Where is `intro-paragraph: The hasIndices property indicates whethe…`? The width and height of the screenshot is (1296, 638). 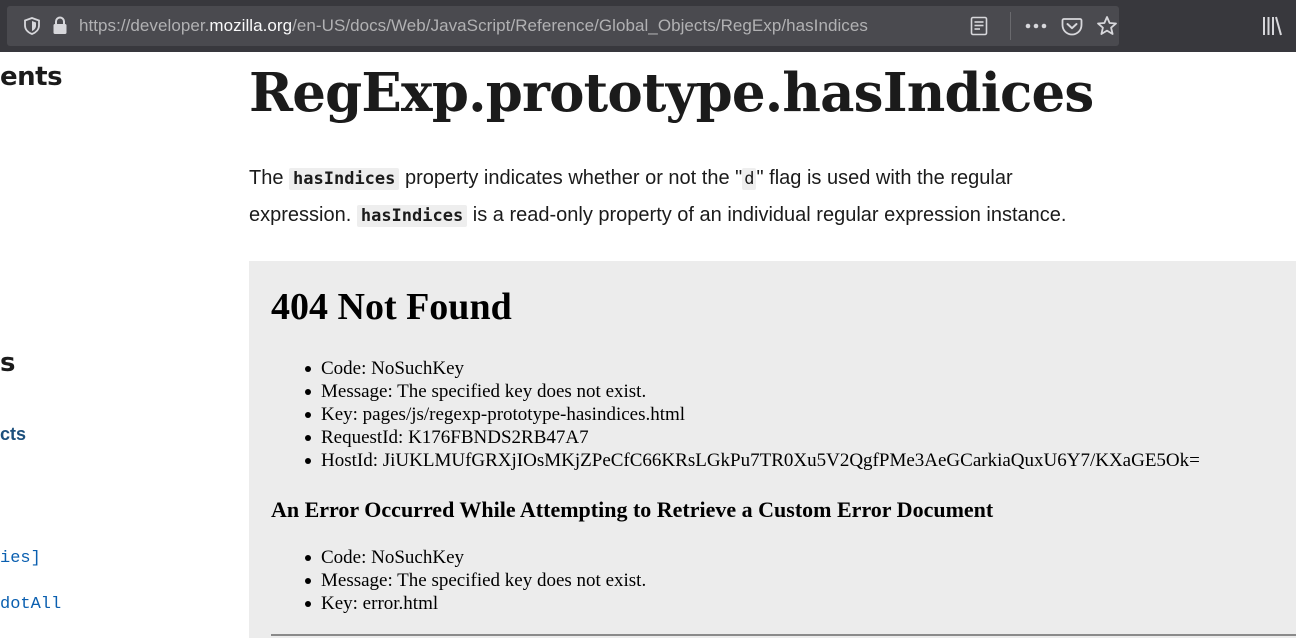
intro-paragraph: The hasIndices property indicates whethe… is located at coordinates (669, 197).